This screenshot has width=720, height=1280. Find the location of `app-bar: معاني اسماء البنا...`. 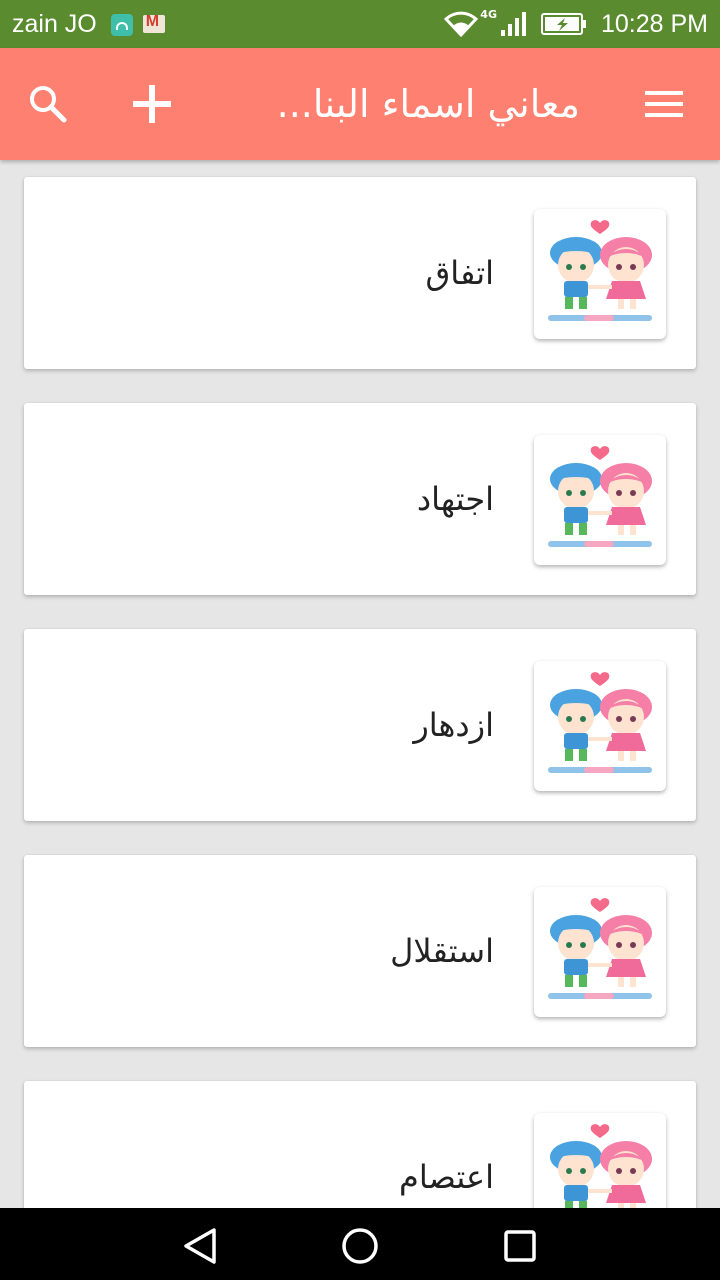

app-bar: معاني اسماء البنا... is located at coordinates (360, 104).